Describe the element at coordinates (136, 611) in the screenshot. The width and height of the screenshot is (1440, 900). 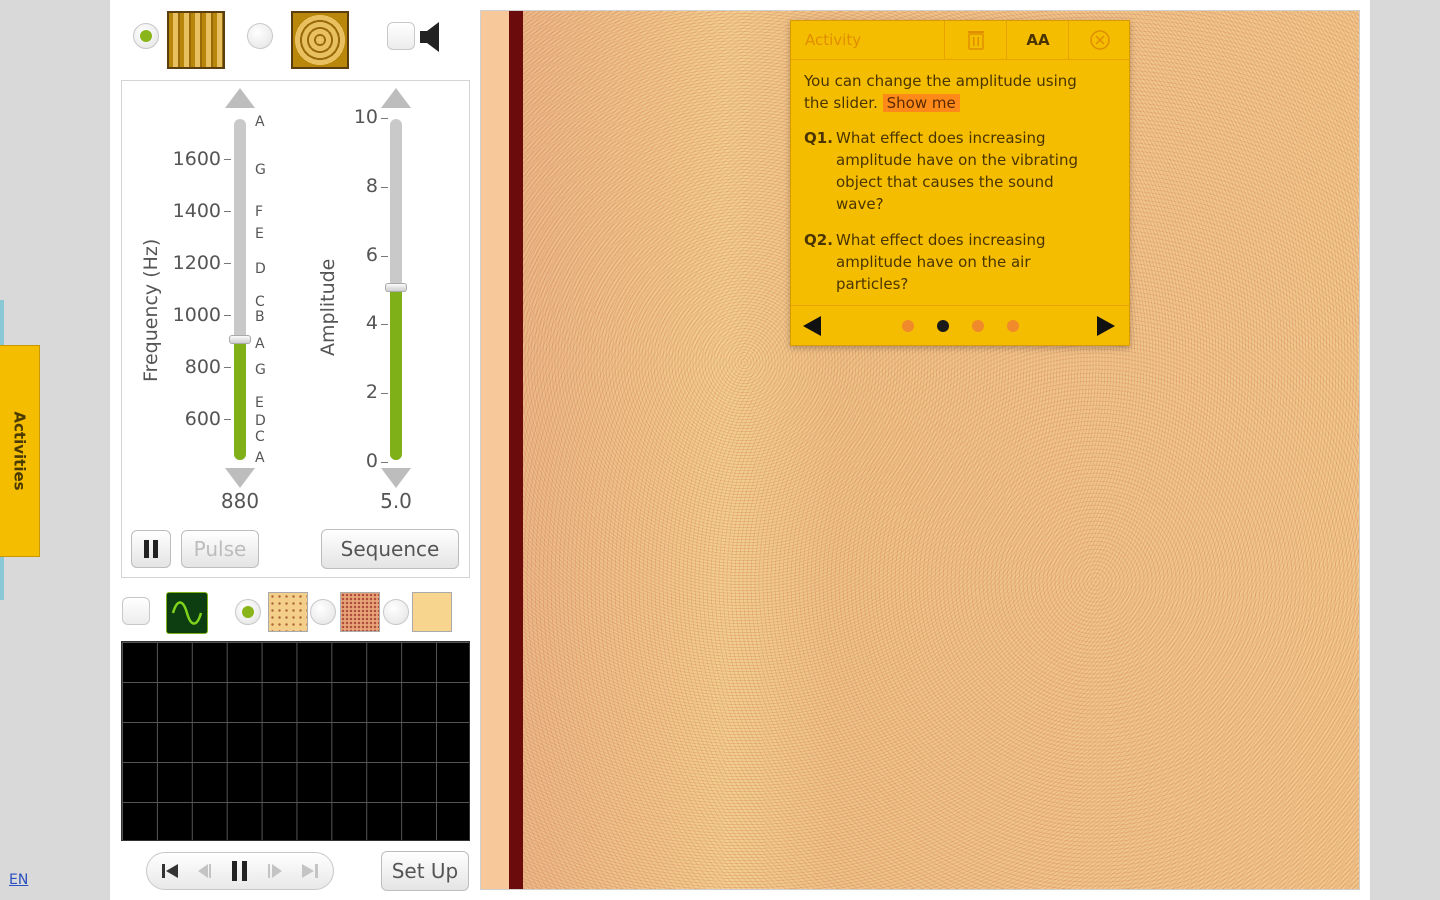
I see `show-wave-checkbox` at that location.